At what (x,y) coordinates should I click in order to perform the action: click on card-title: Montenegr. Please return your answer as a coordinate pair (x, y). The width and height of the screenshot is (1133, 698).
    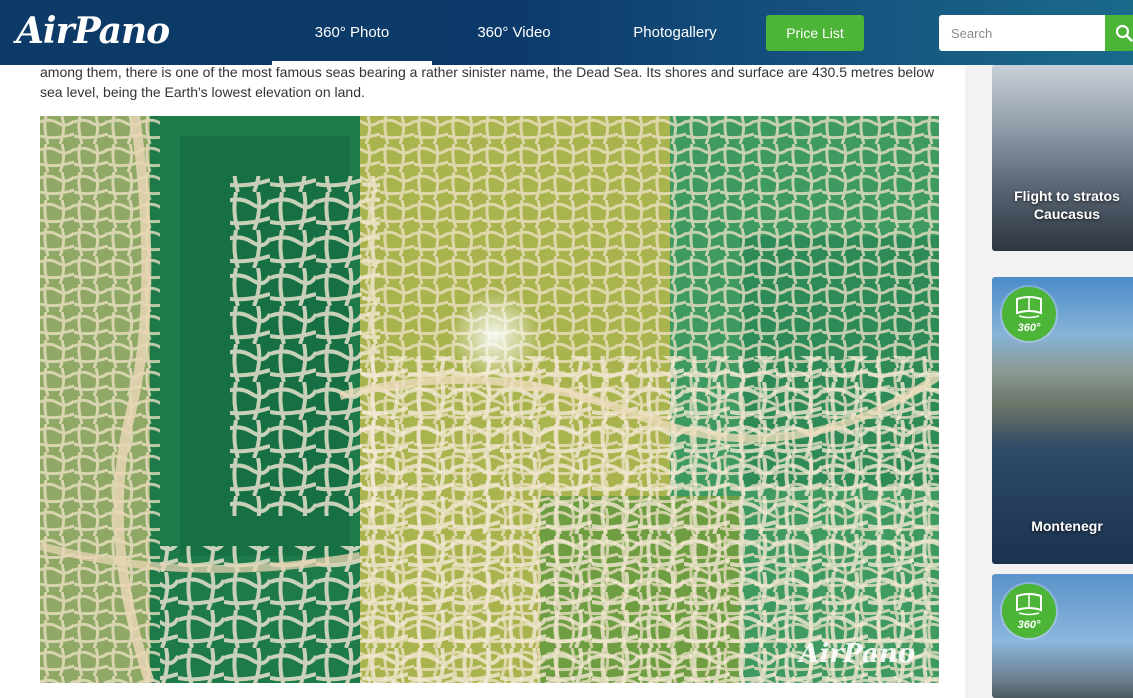
    Looking at the image, I should click on (1067, 526).